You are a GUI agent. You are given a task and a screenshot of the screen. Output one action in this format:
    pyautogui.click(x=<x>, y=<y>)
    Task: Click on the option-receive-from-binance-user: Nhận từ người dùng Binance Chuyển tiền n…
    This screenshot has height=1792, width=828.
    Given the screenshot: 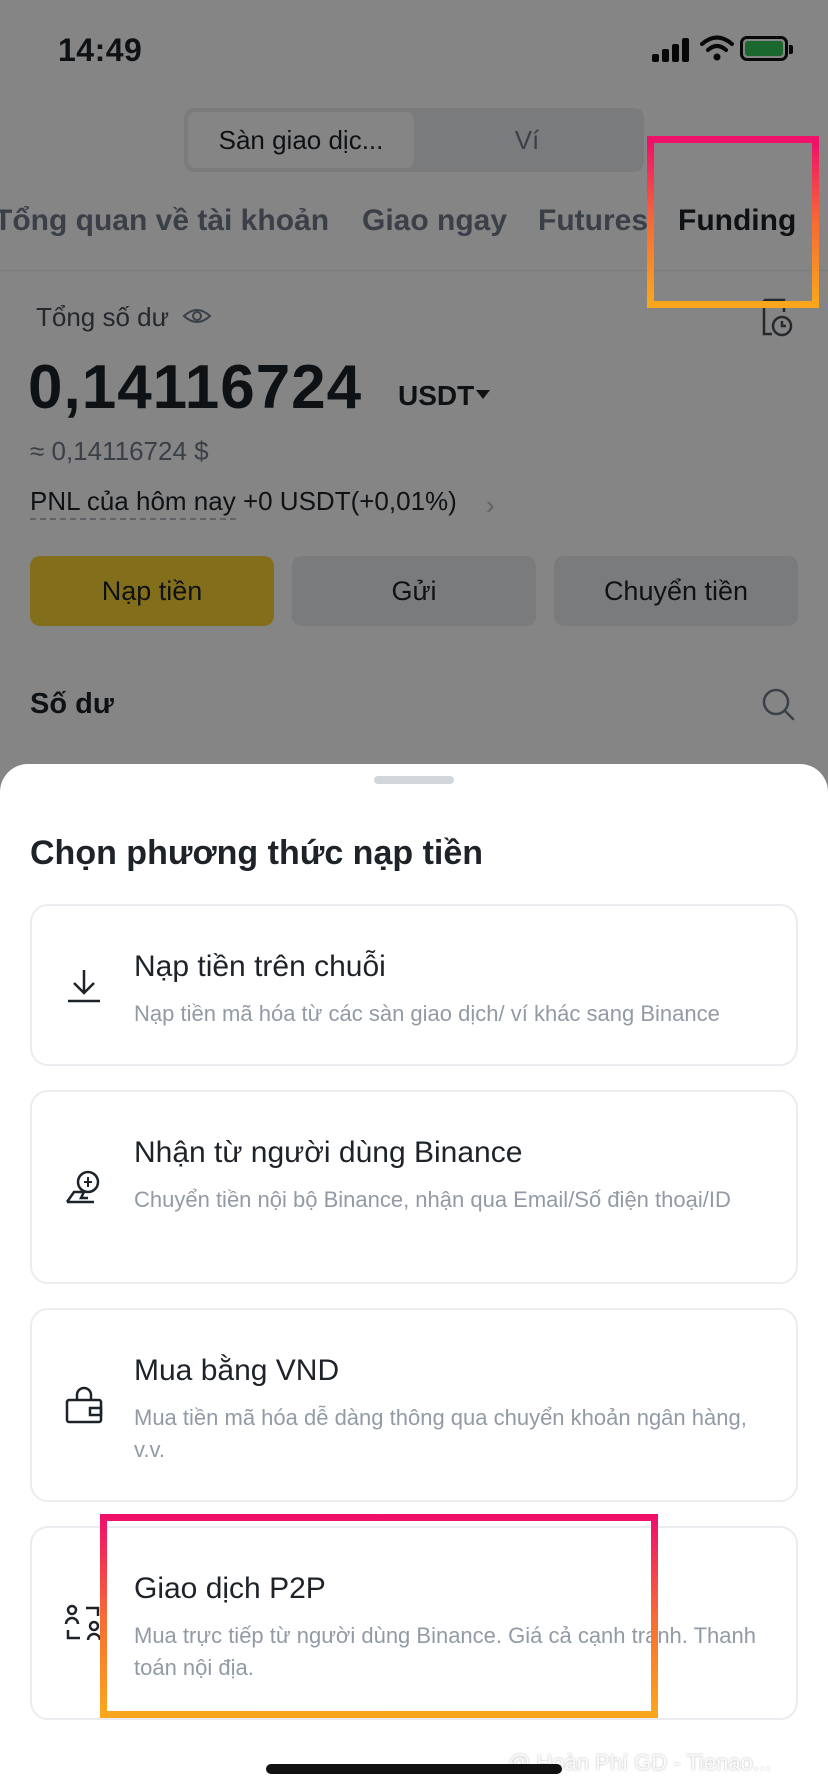 What is the action you would take?
    pyautogui.click(x=414, y=1187)
    